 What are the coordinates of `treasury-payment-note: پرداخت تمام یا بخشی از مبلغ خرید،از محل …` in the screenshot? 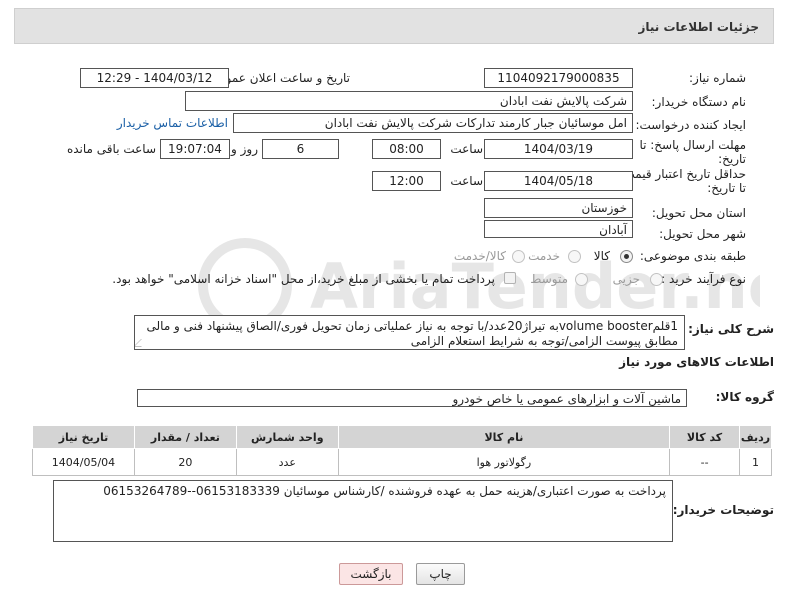 It's located at (303, 279).